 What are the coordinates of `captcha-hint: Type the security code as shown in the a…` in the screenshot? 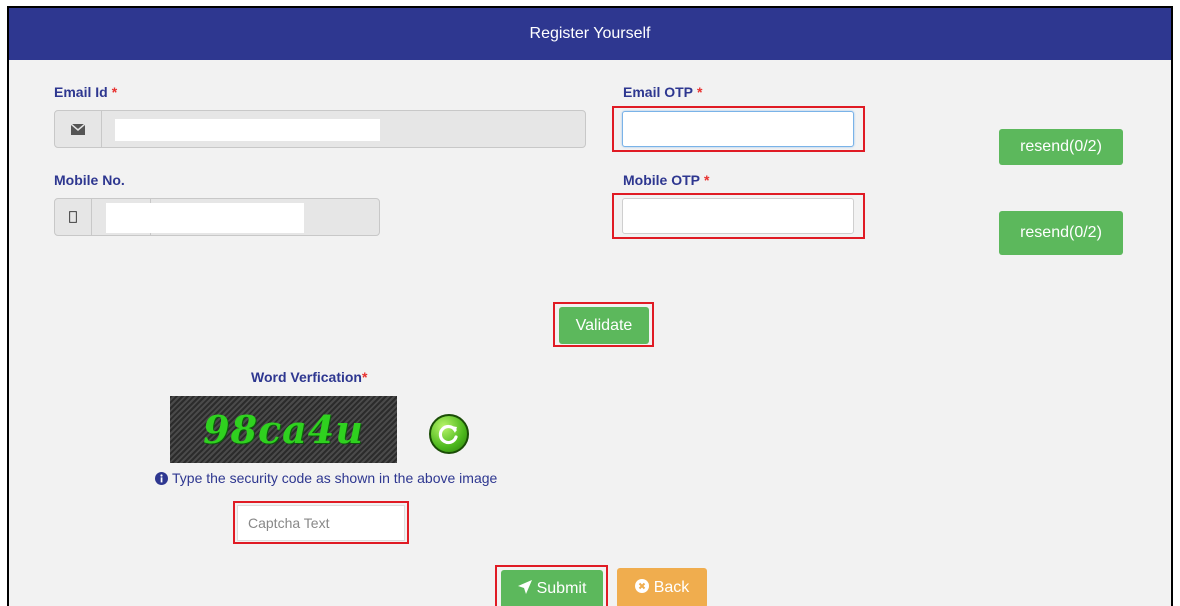 It's located at (326, 479).